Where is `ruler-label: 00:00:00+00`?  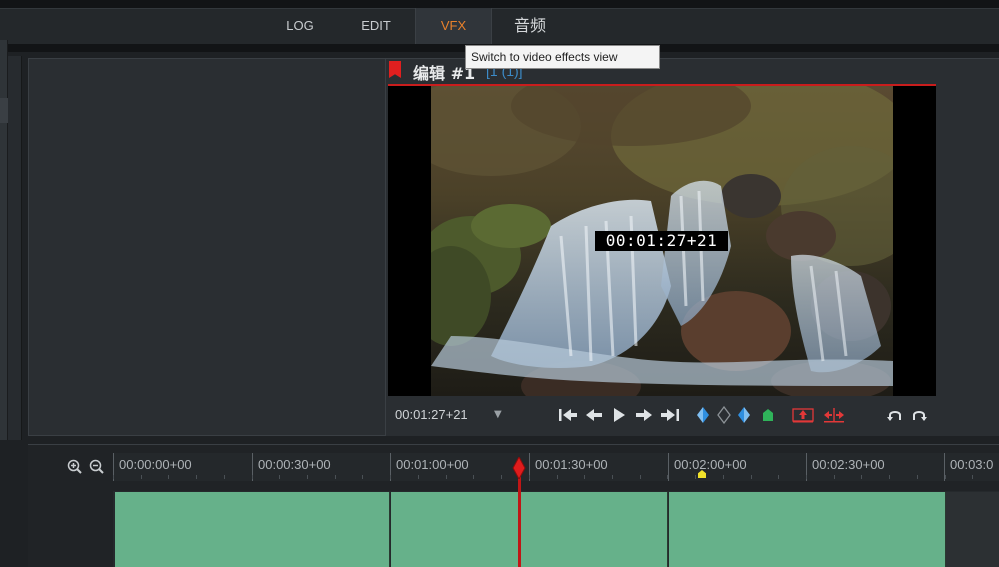 ruler-label: 00:00:00+00 is located at coordinates (155, 464).